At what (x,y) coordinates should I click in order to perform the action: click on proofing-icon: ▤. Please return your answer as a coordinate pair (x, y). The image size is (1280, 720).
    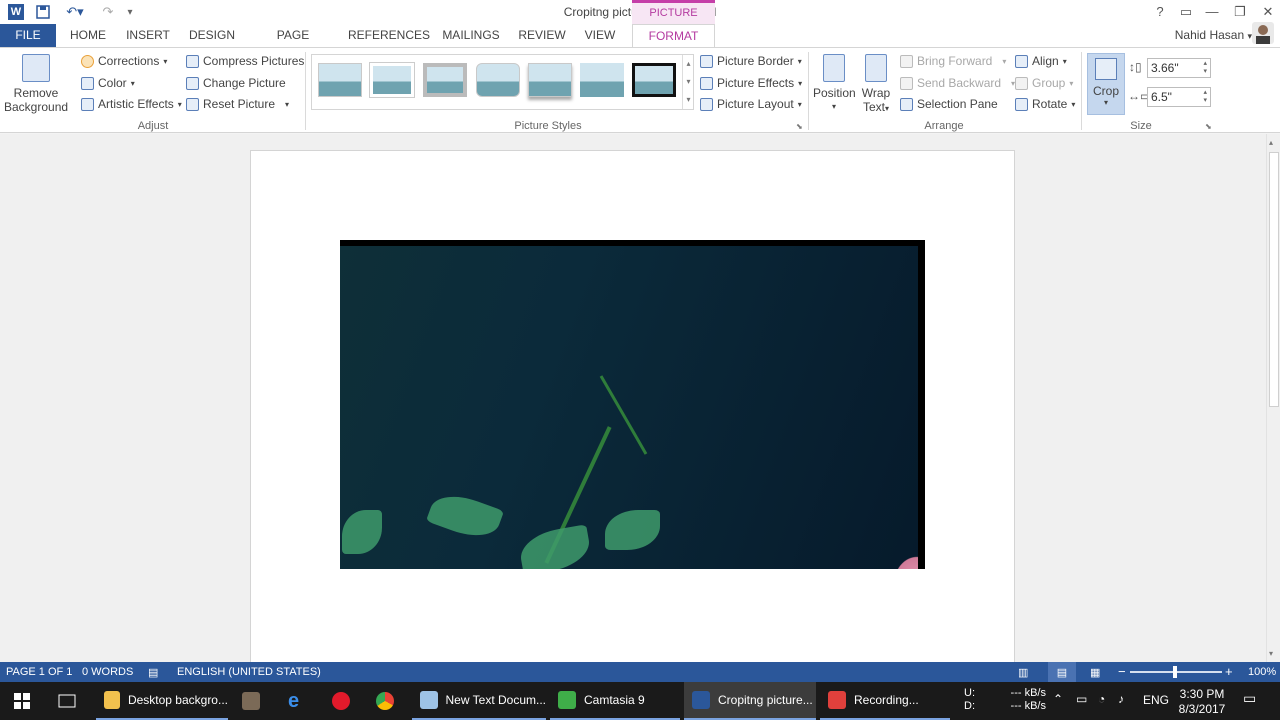
    Looking at the image, I should click on (153, 672).